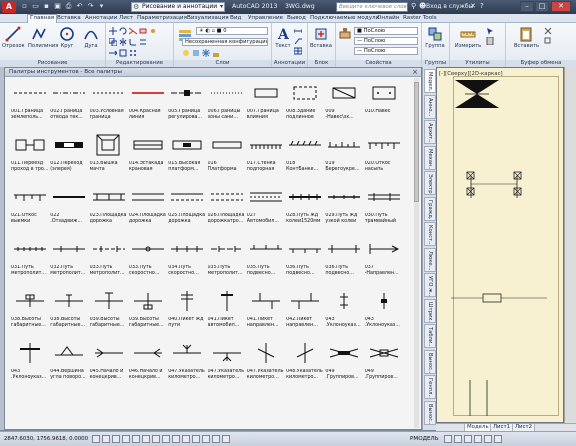 Image resolution: width=576 pixels, height=446 pixels. Describe the element at coordinates (69, 158) in the screenshot. I see `palette-tool-item: 012.Переход (элерея)` at that location.